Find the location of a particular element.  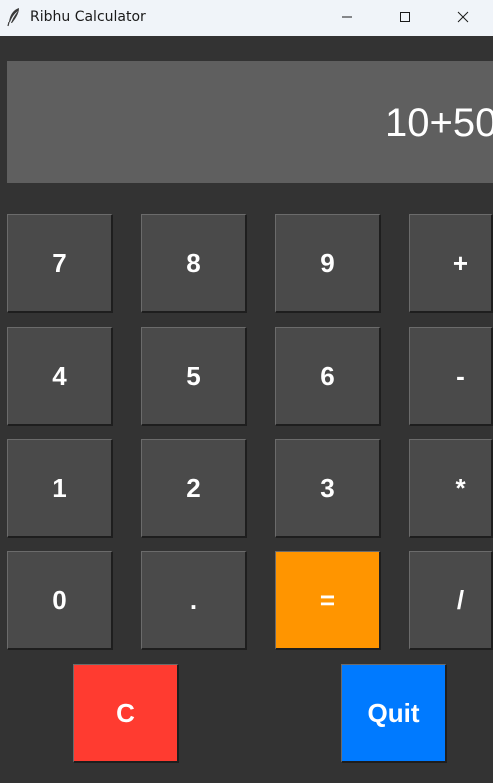

clear-label: C is located at coordinates (125, 712).